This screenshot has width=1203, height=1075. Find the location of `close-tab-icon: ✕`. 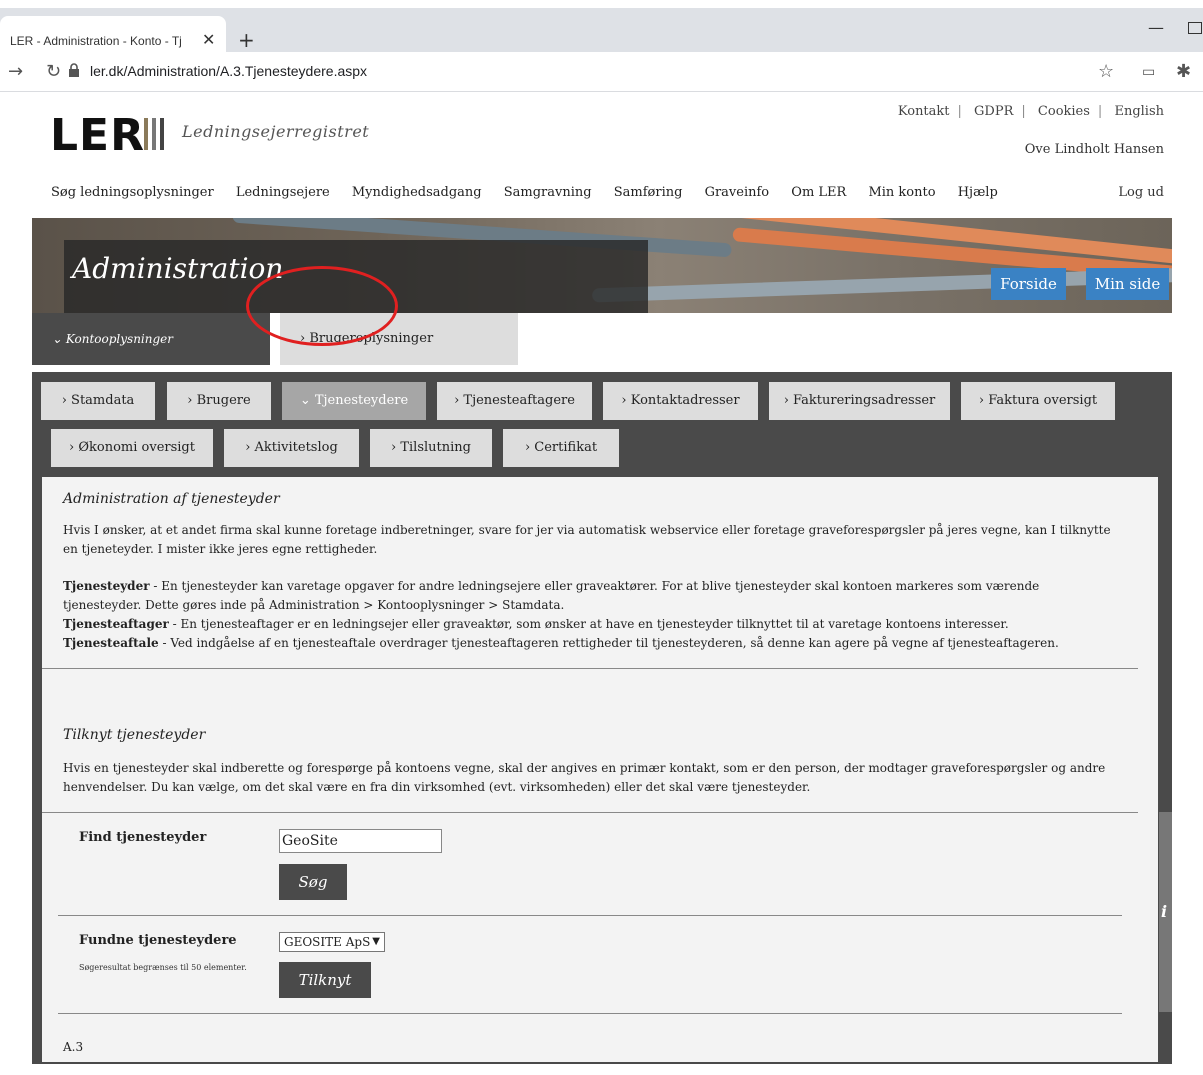

close-tab-icon: ✕ is located at coordinates (208, 39).